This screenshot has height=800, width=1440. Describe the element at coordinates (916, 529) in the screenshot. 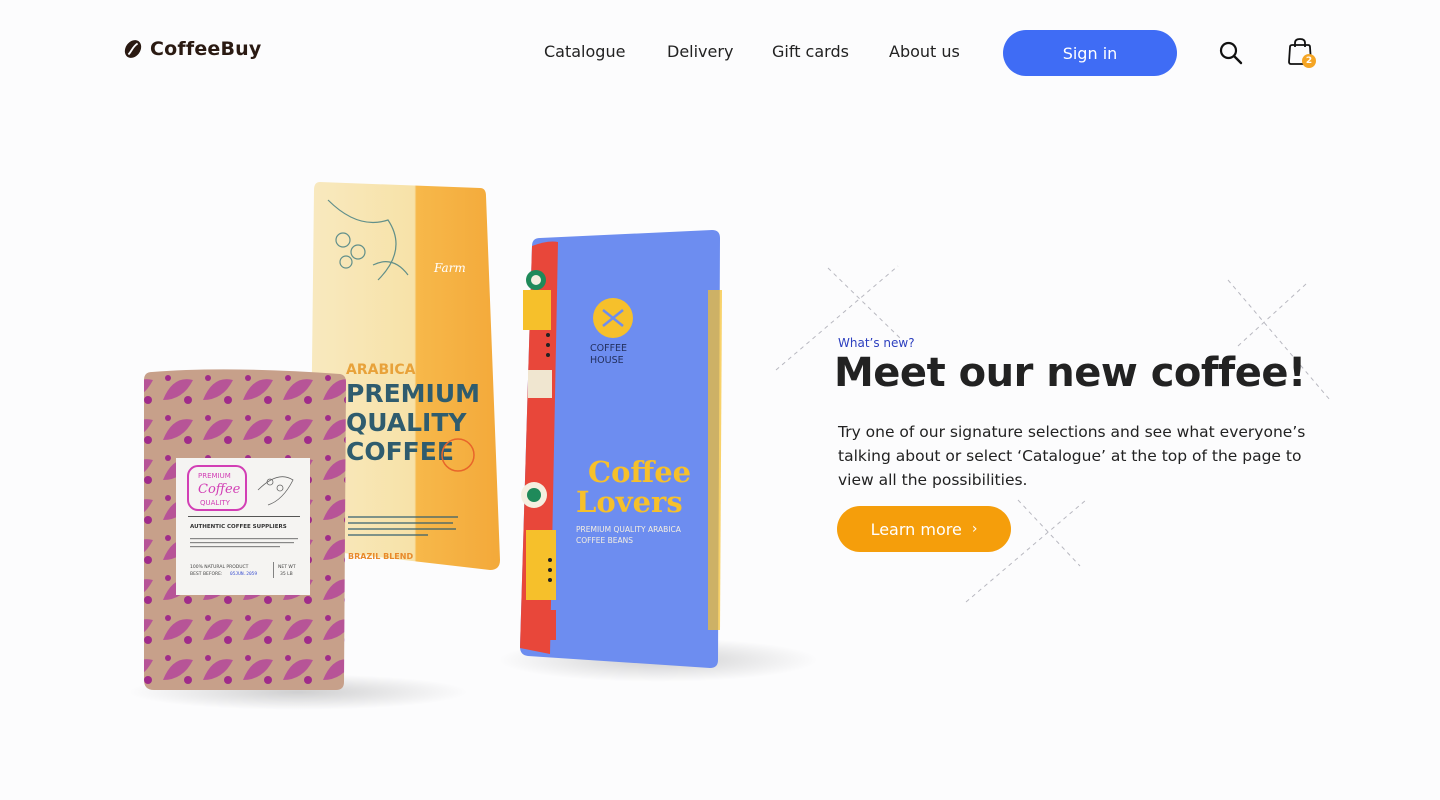

I see `learn-more-label: Learn more` at that location.